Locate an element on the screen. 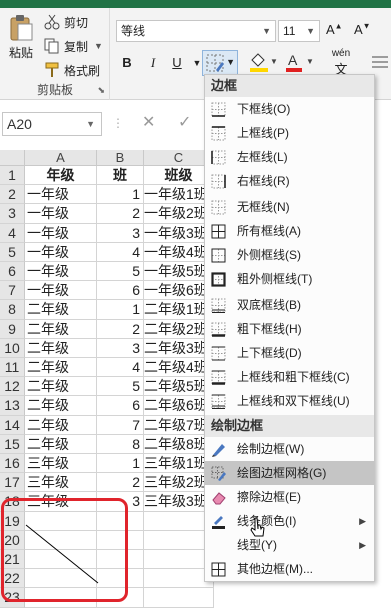 This screenshot has width=391, height=608. row-header: 16 is located at coordinates (12, 464).